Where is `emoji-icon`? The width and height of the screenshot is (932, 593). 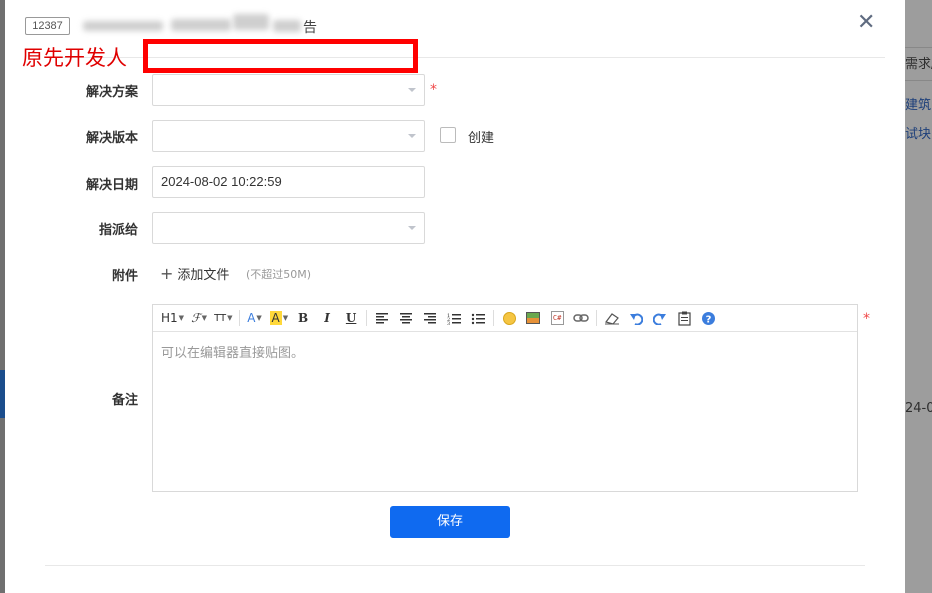 emoji-icon is located at coordinates (509, 318).